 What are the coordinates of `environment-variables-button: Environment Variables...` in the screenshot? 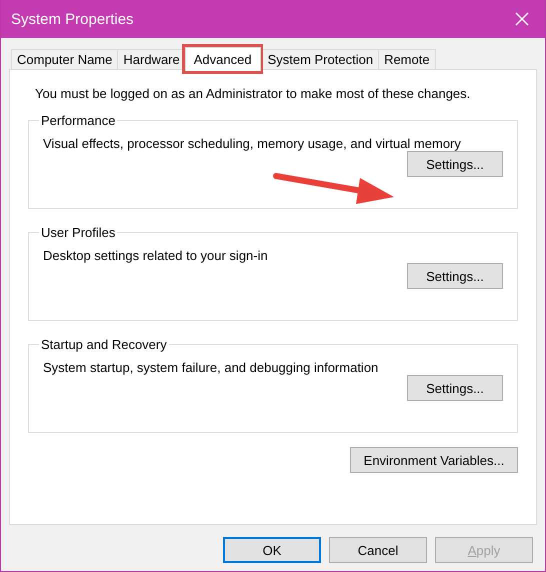 It's located at (434, 460).